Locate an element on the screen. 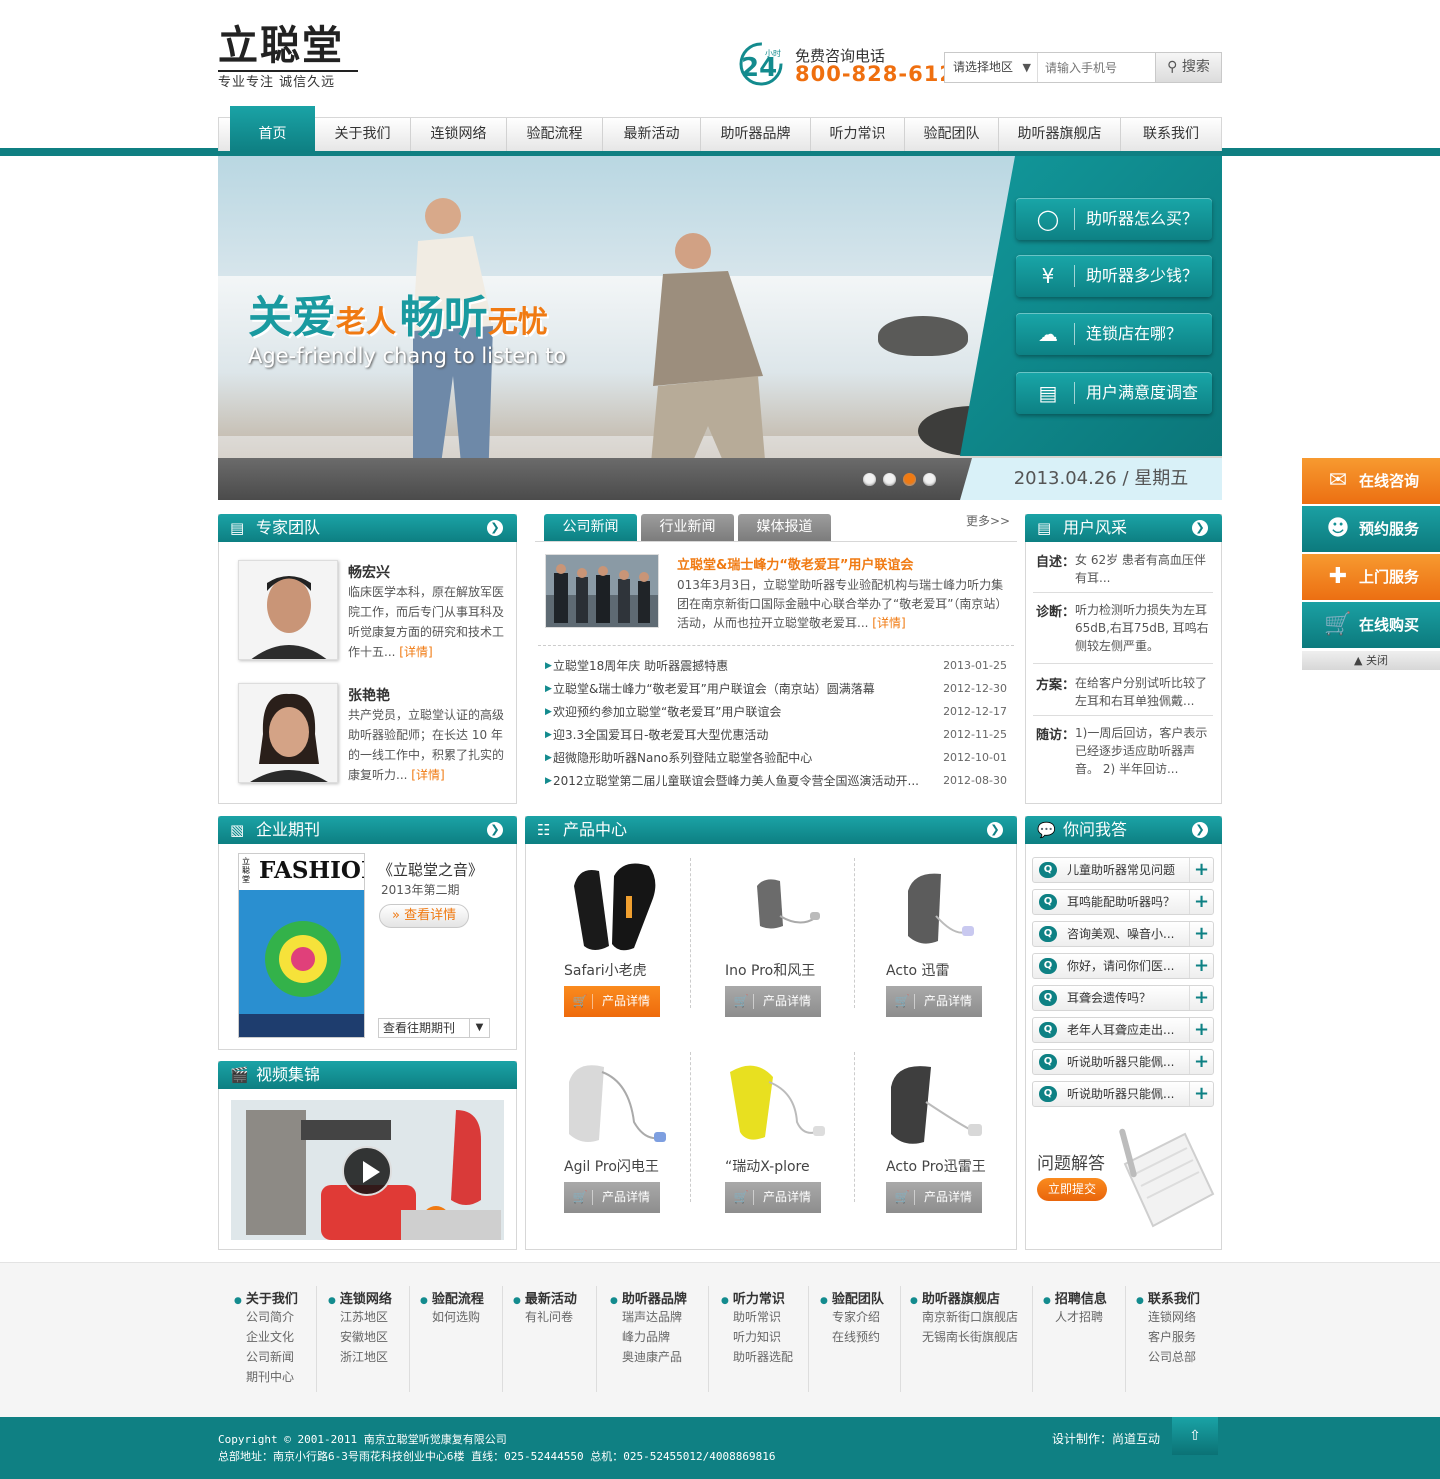  past-journal-select: 查看往期期刊 ▼ is located at coordinates (434, 1028).